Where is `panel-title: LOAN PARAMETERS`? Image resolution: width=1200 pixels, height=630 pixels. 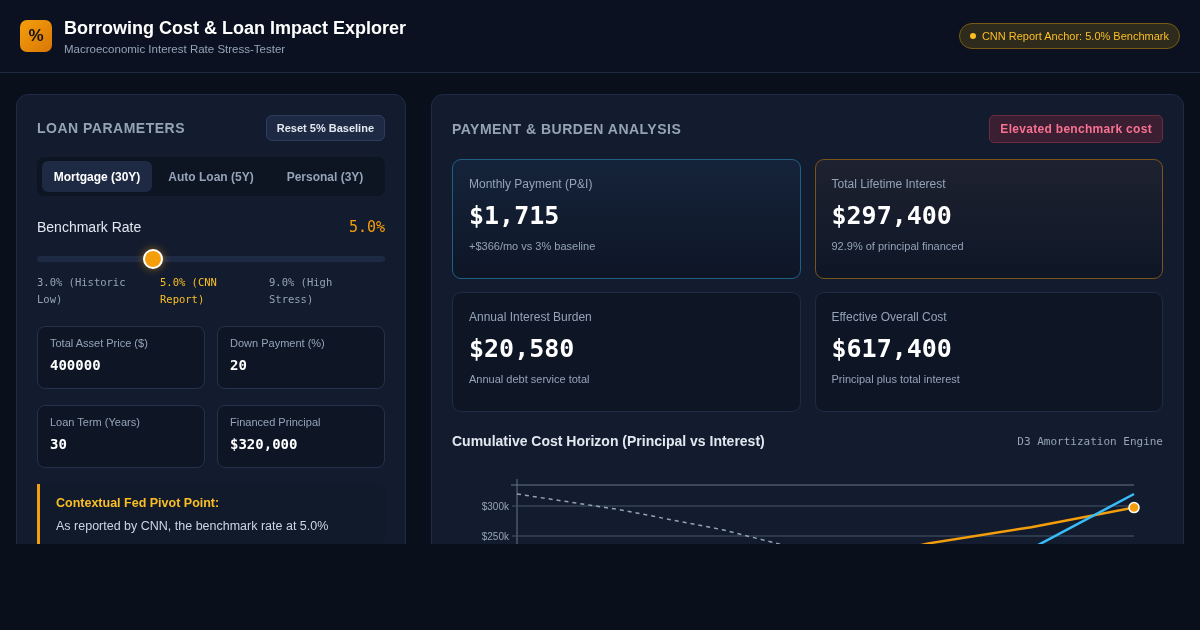 panel-title: LOAN PARAMETERS is located at coordinates (111, 128).